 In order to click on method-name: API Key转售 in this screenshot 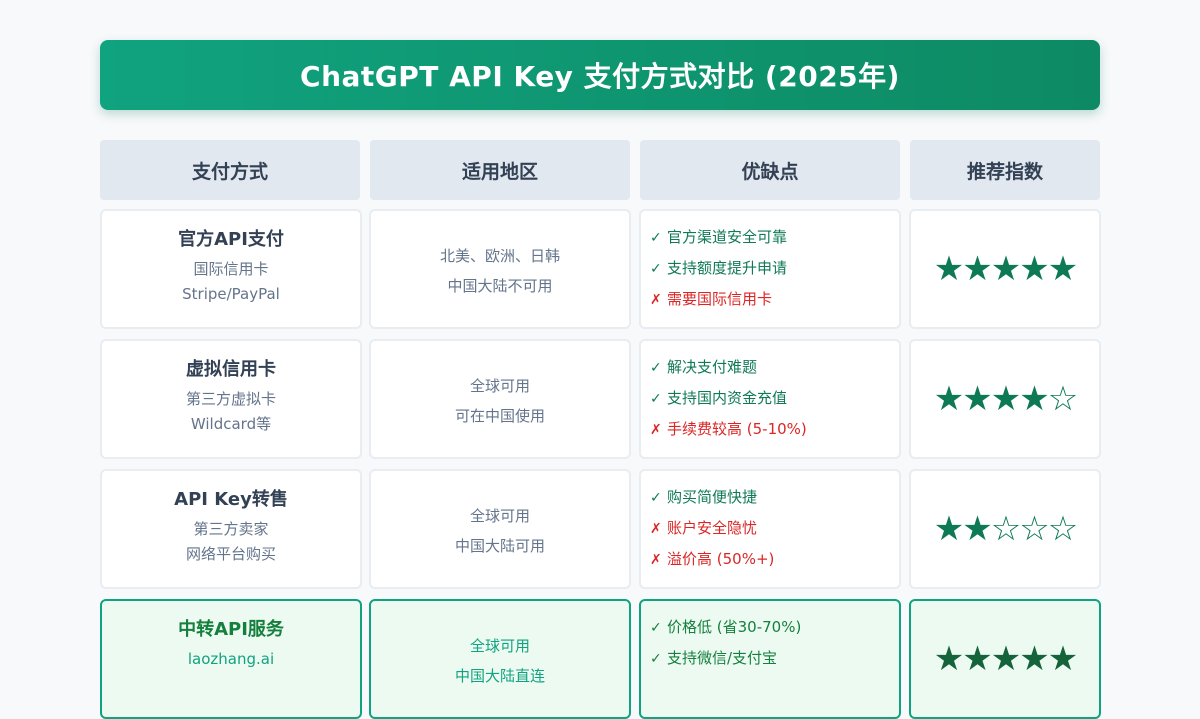, I will do `click(231, 499)`.